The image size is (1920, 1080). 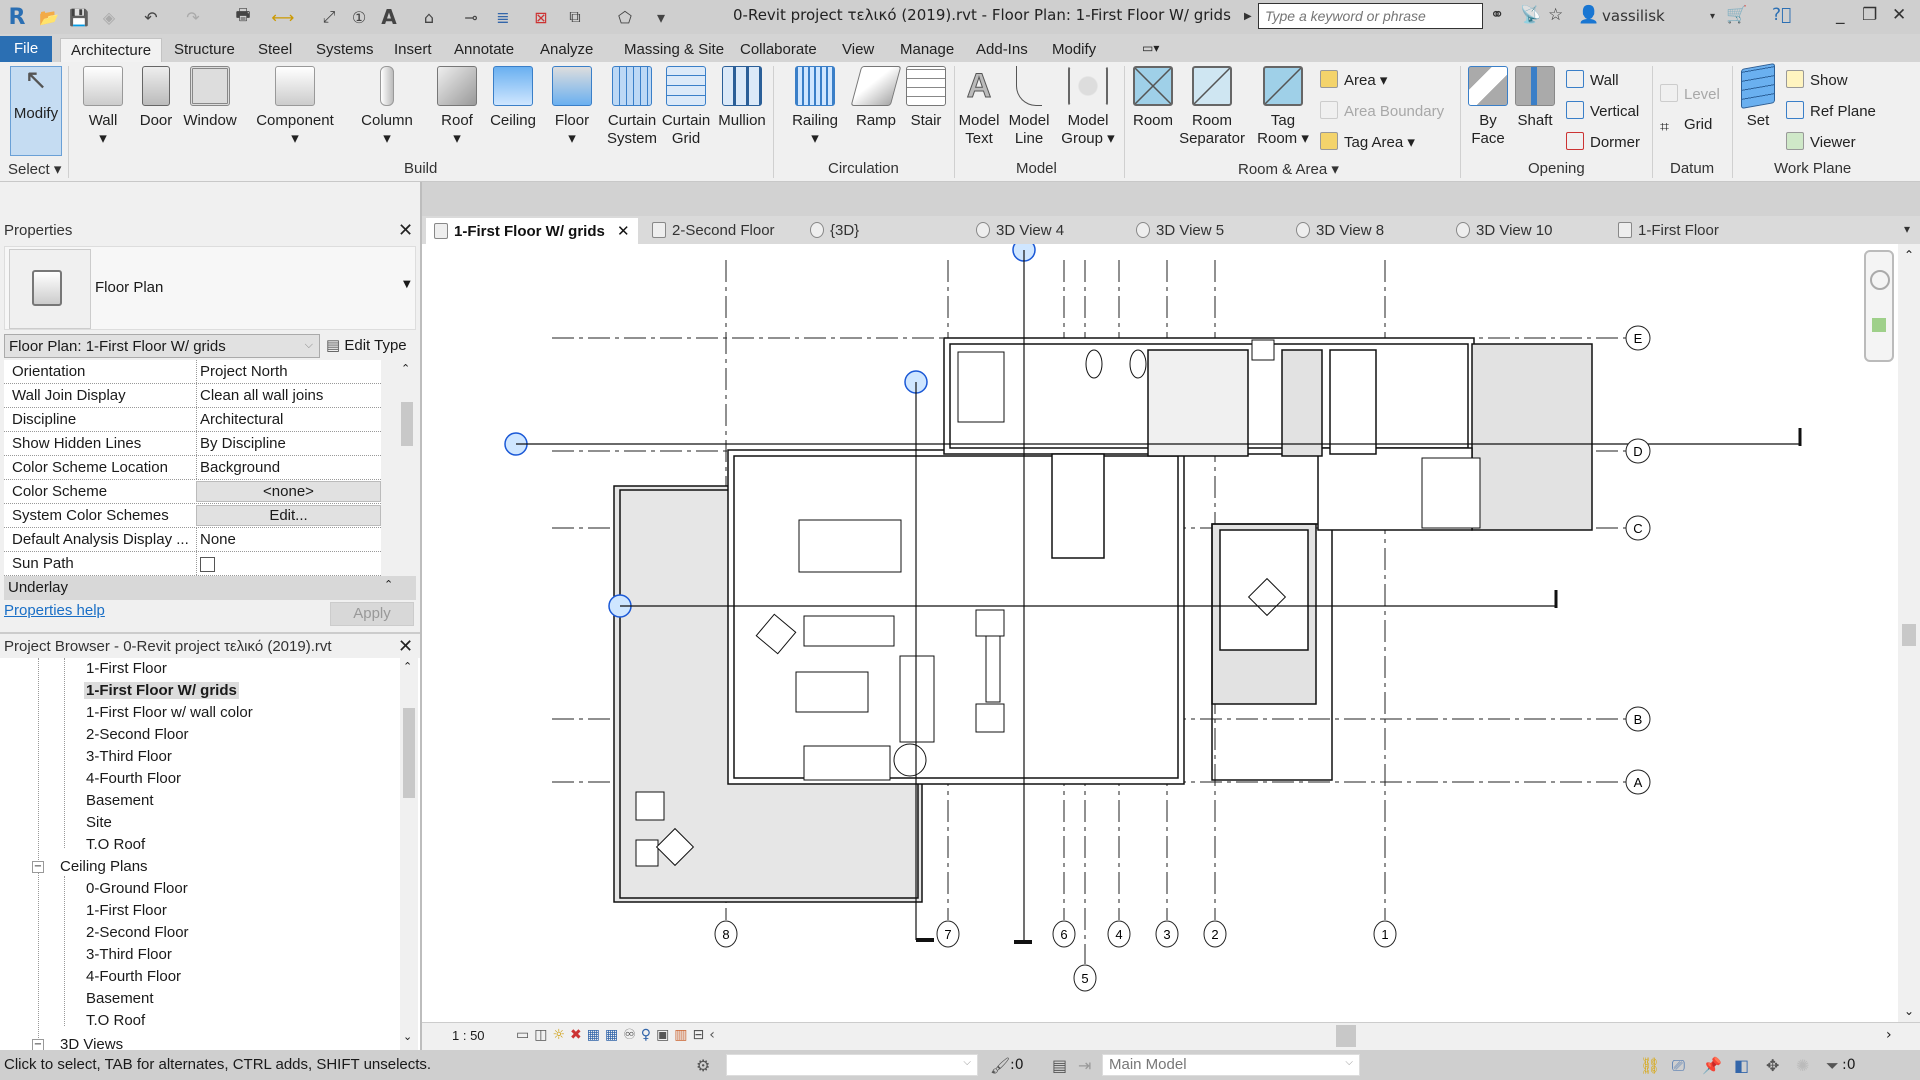 What do you see at coordinates (572, 107) in the screenshot?
I see `floor-button: Floor ▾` at bounding box center [572, 107].